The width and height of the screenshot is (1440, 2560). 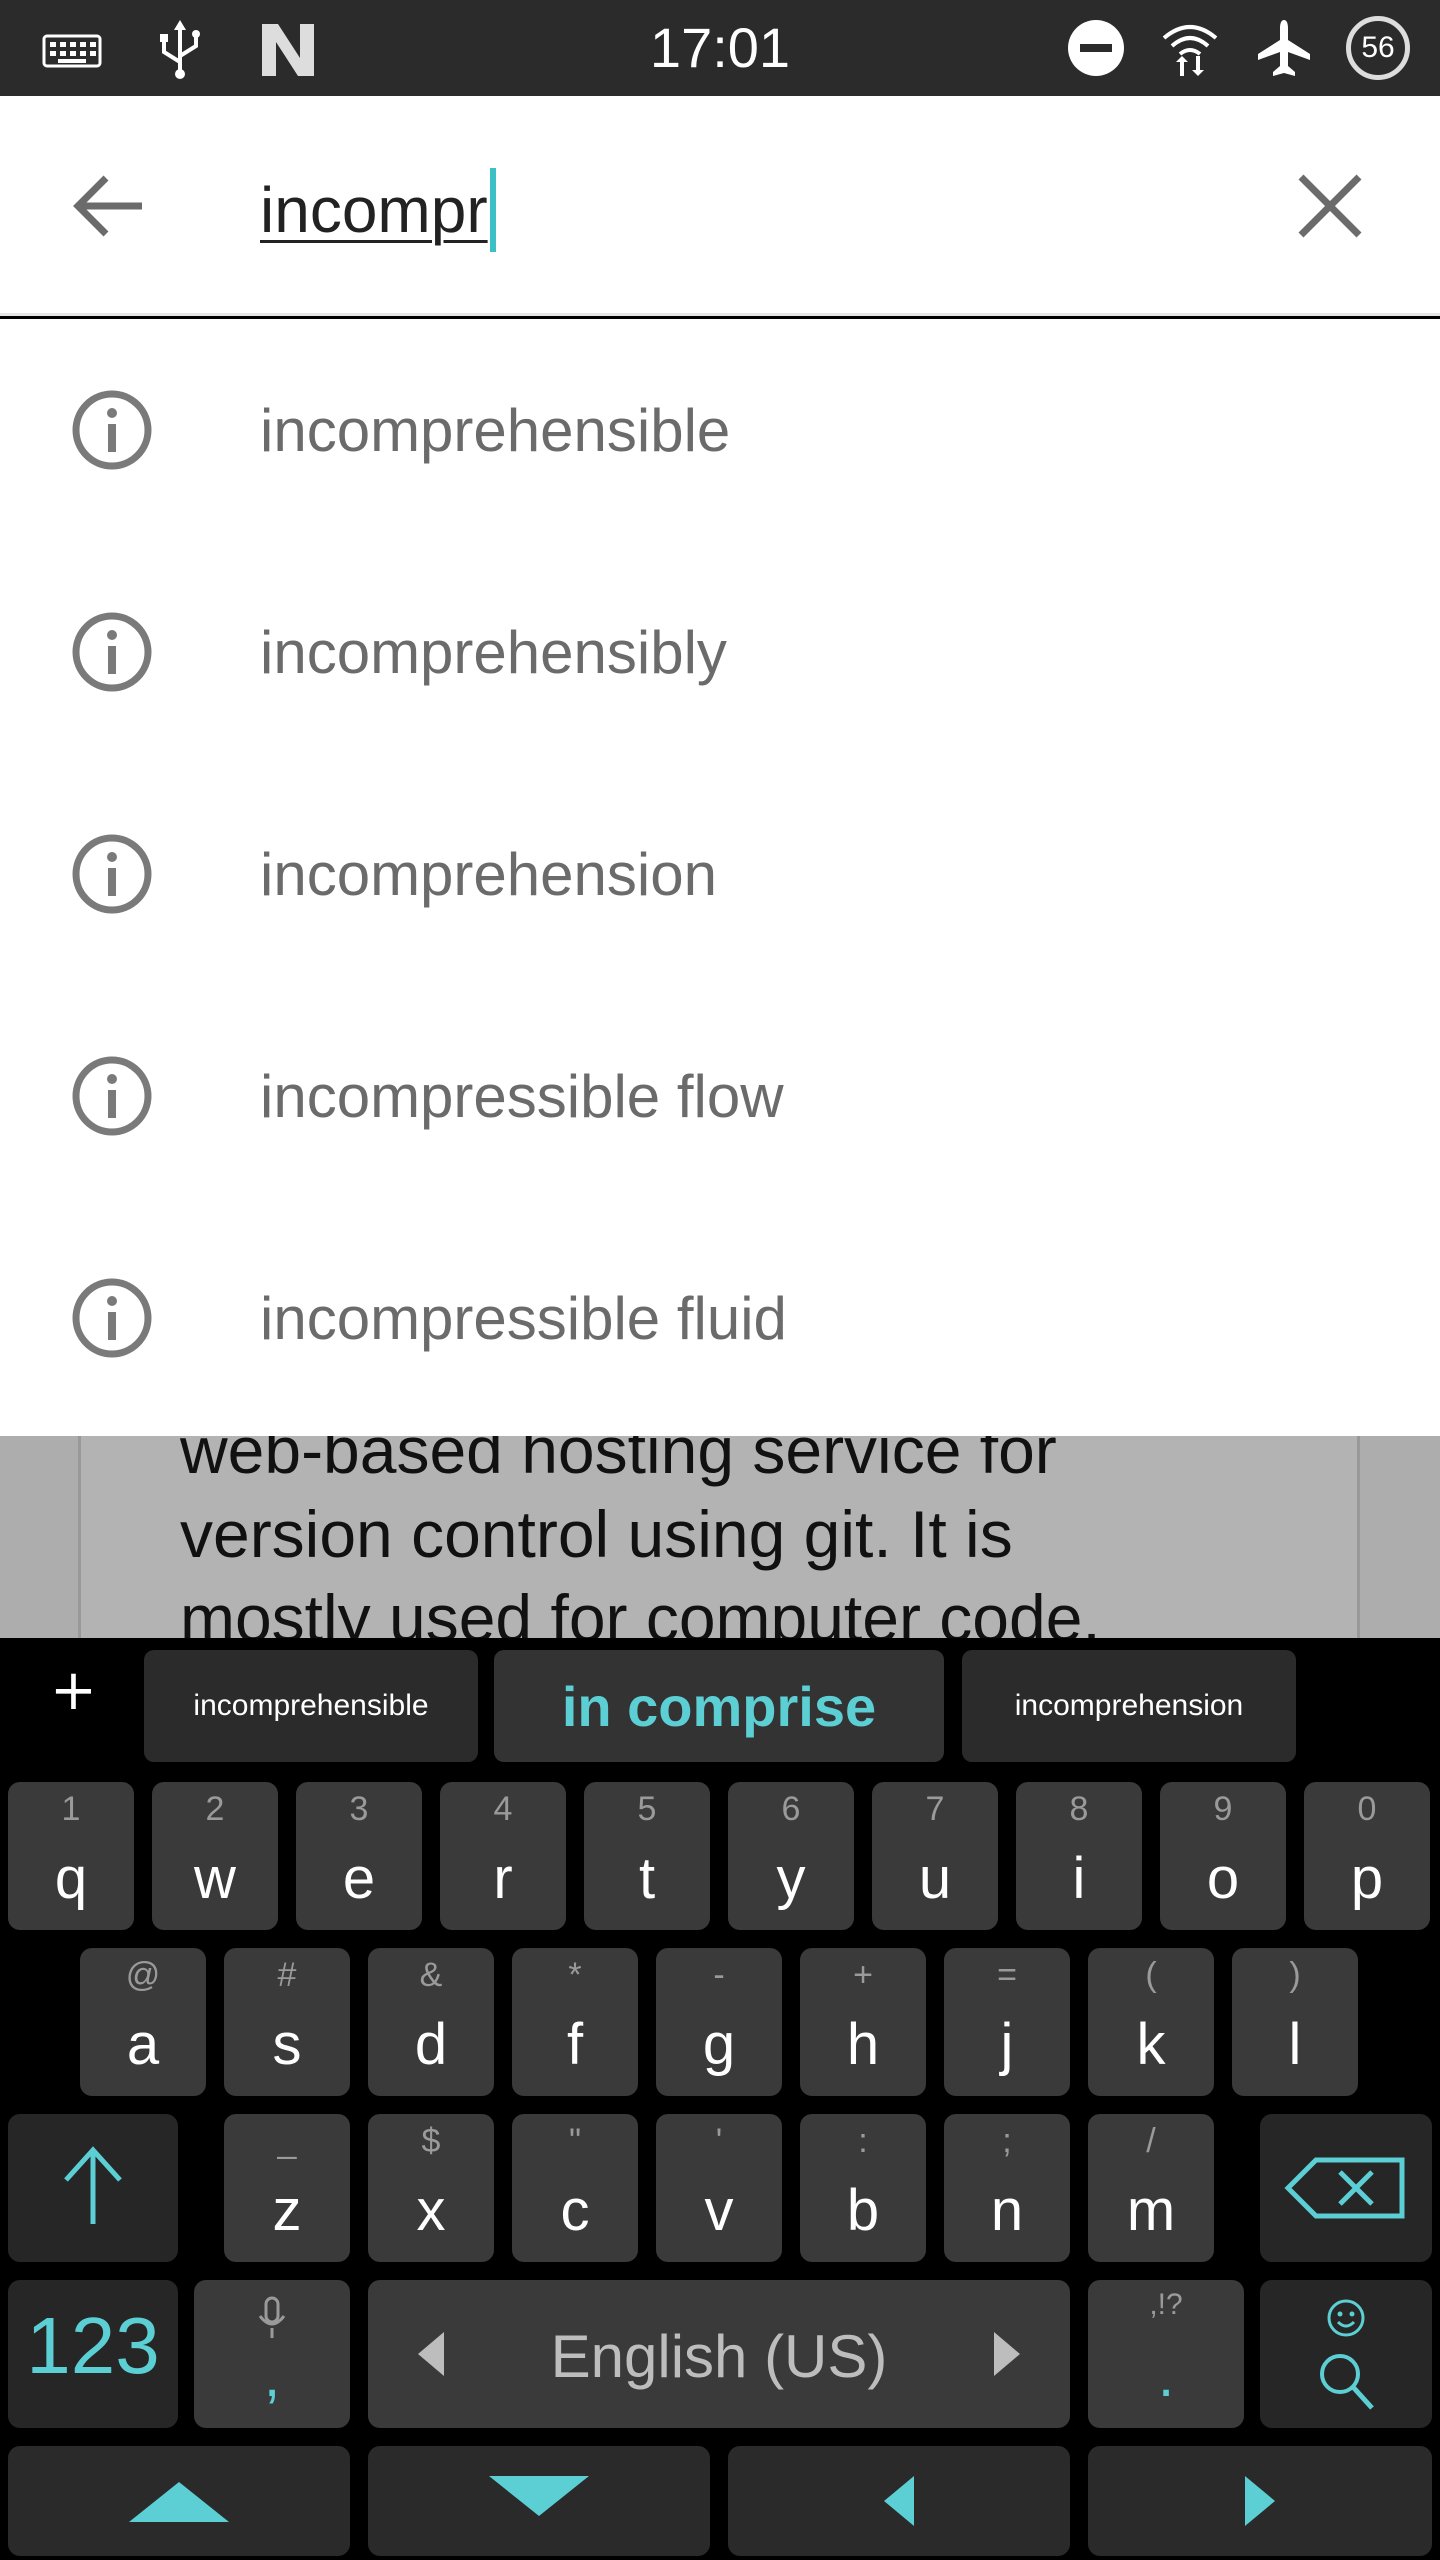 What do you see at coordinates (492, 210) in the screenshot?
I see `text-cursor` at bounding box center [492, 210].